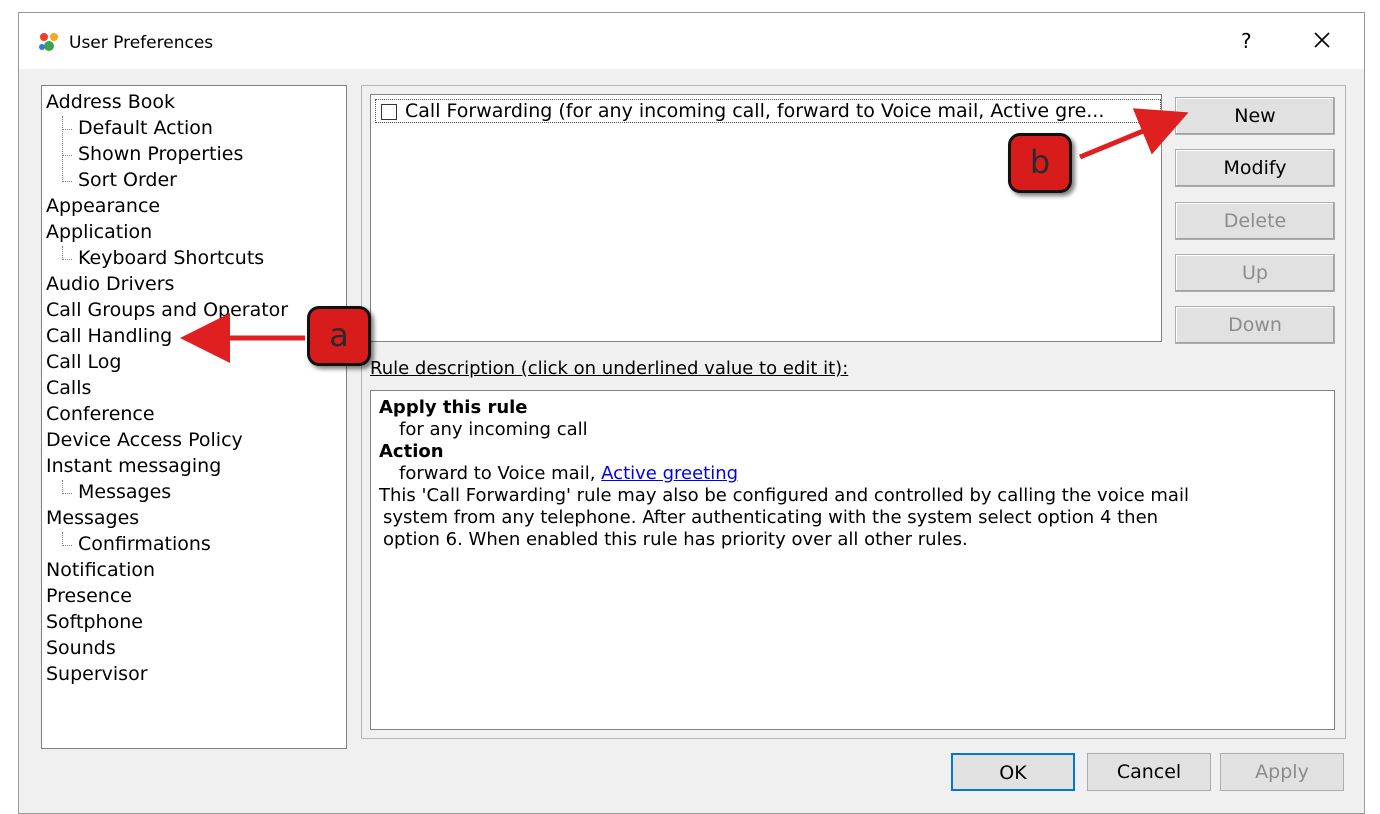 The image size is (1380, 814). I want to click on modify-button: Modify, so click(1255, 168).